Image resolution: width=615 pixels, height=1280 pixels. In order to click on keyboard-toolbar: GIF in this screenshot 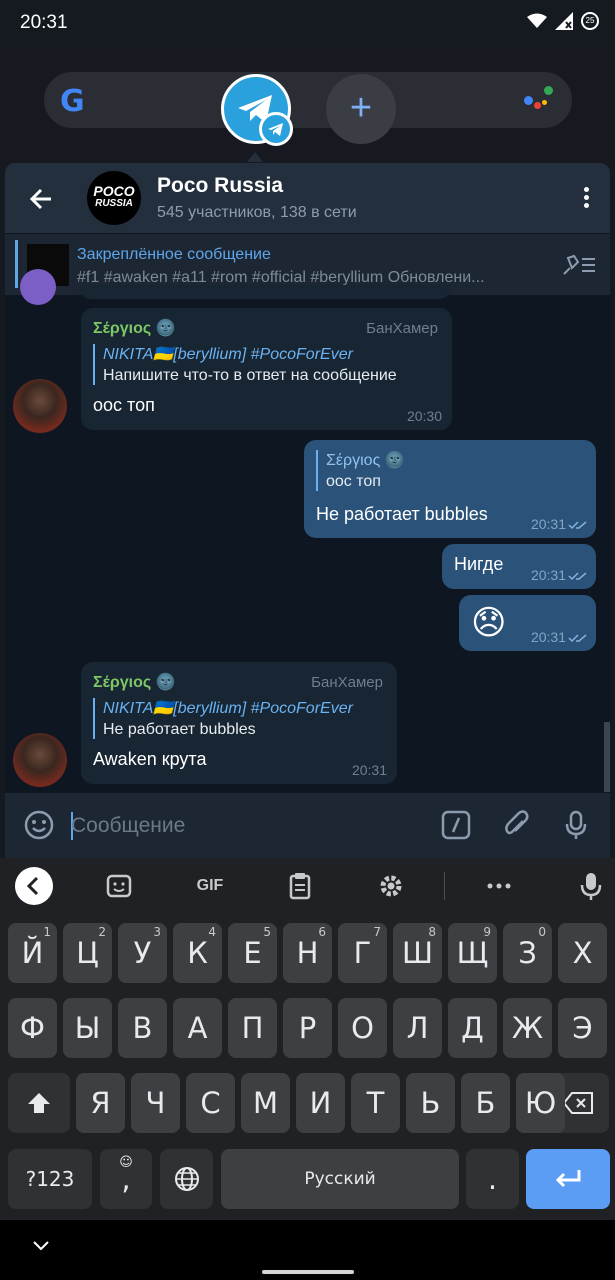, I will do `click(307, 886)`.